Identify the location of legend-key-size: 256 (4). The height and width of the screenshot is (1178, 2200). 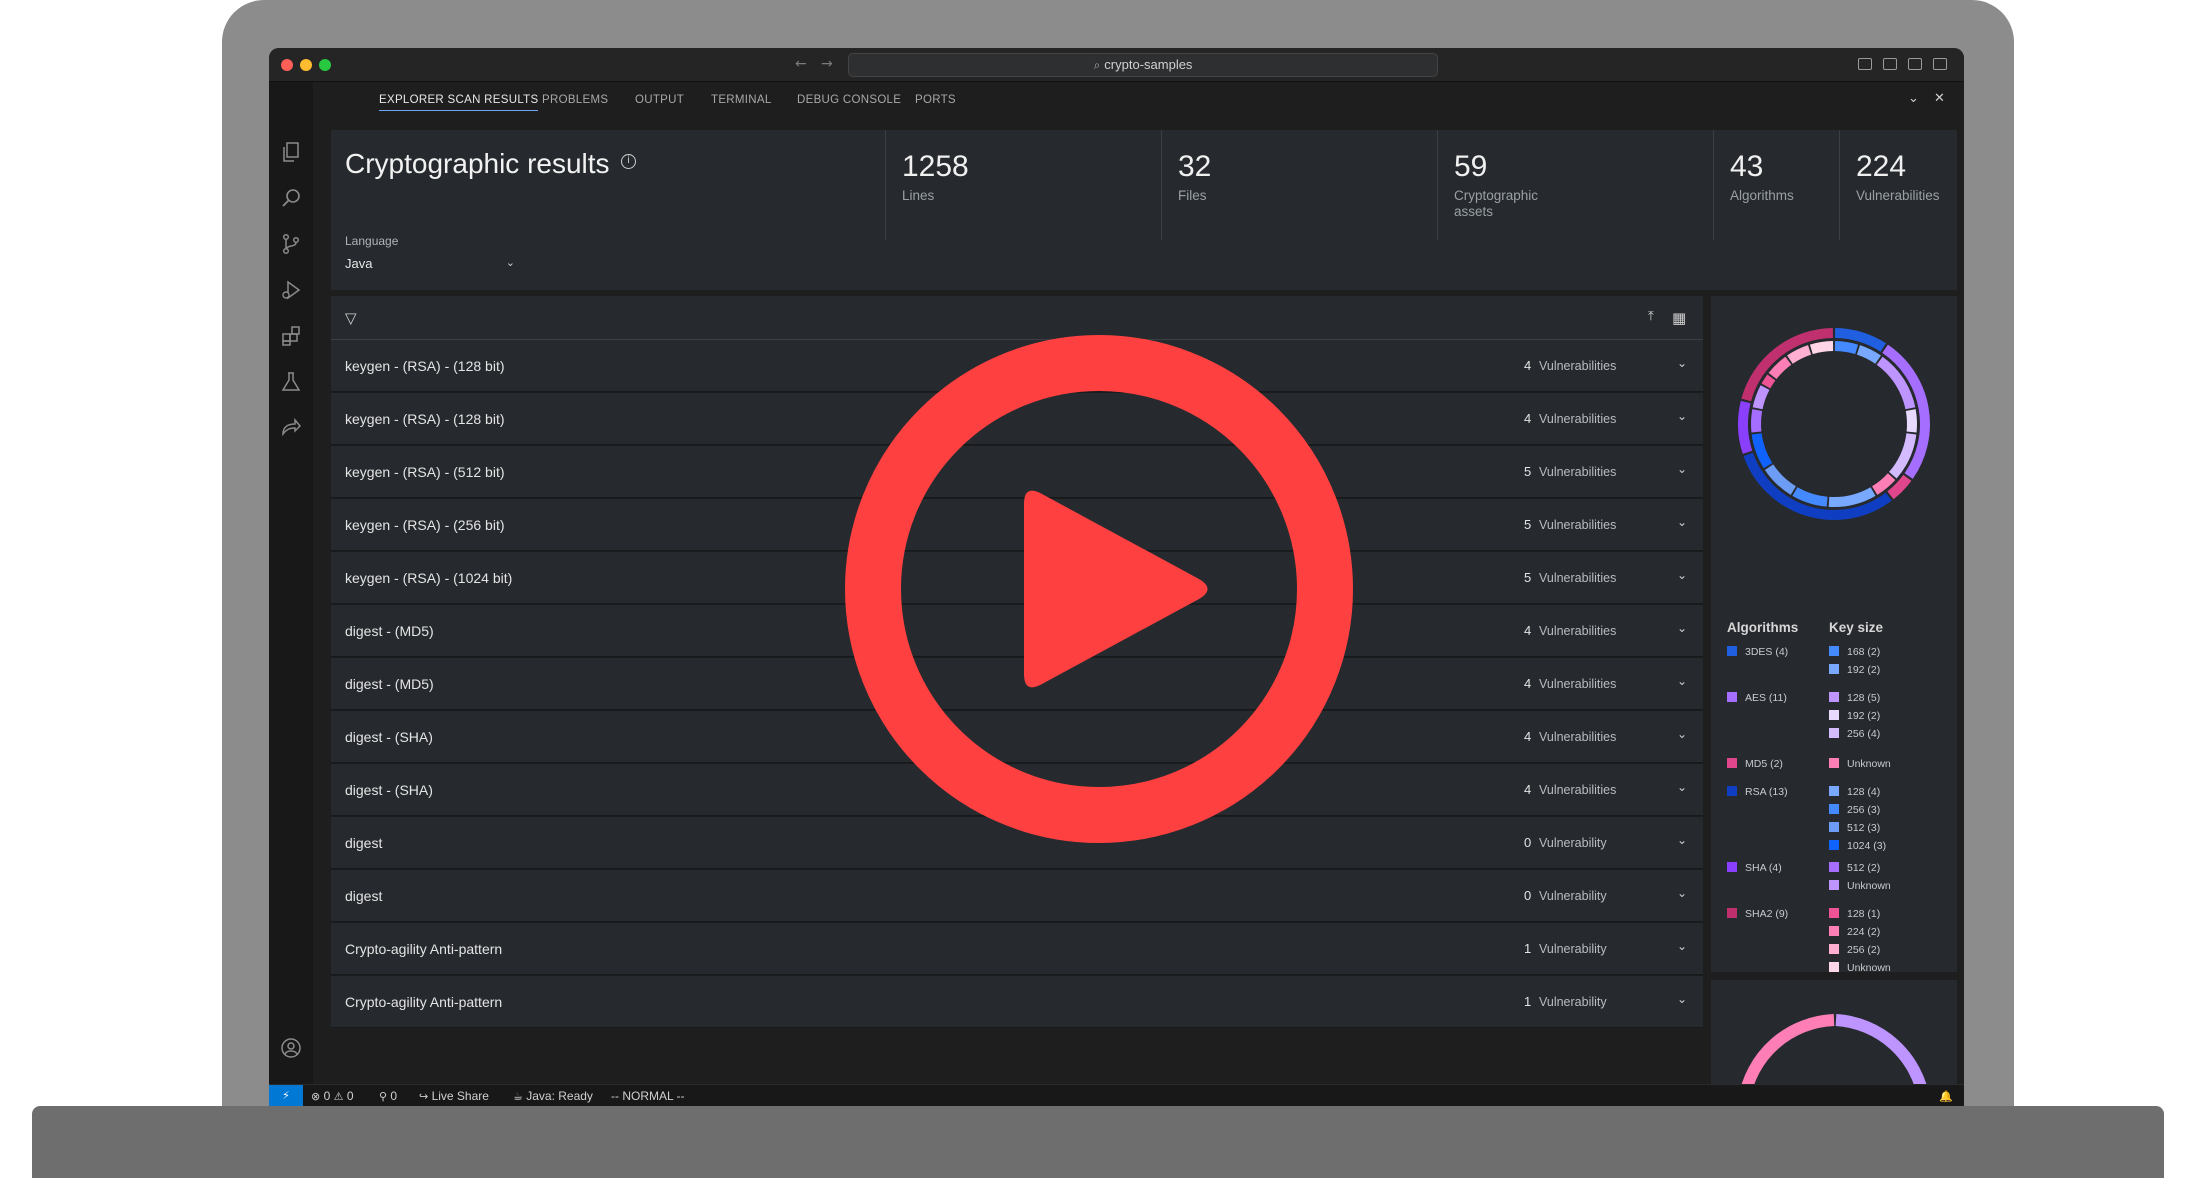
(1854, 735).